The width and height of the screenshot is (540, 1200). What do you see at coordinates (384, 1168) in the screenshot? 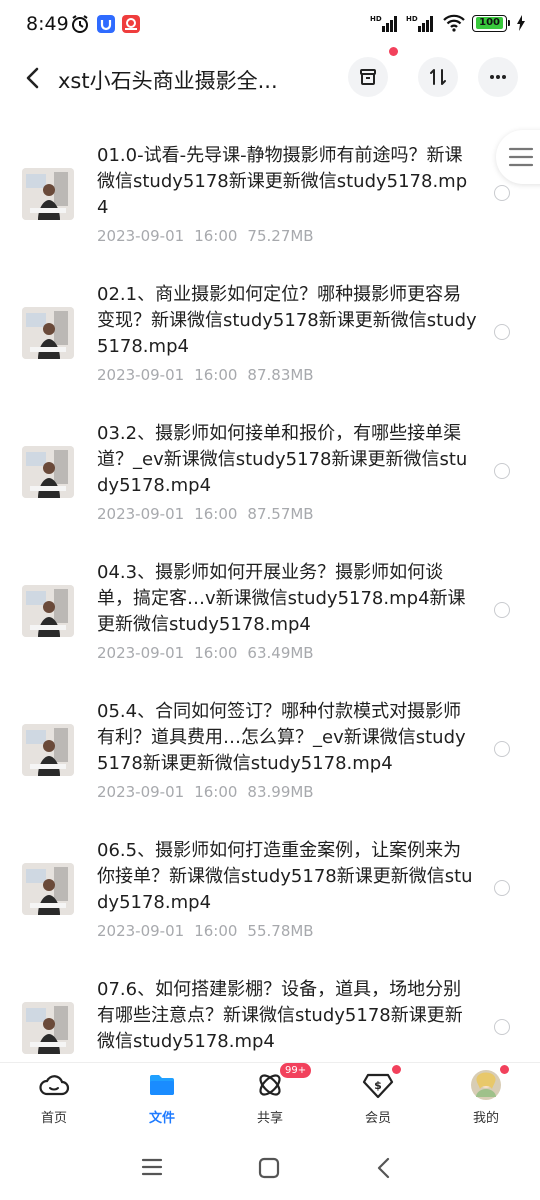
I see `system-back-icon` at bounding box center [384, 1168].